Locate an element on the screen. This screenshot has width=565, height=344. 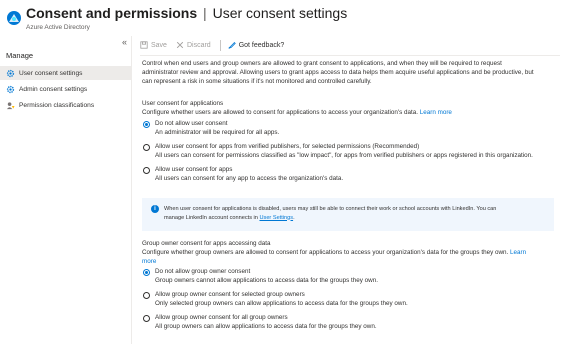
more-options-button: ··· is located at coordinates (308, 12).